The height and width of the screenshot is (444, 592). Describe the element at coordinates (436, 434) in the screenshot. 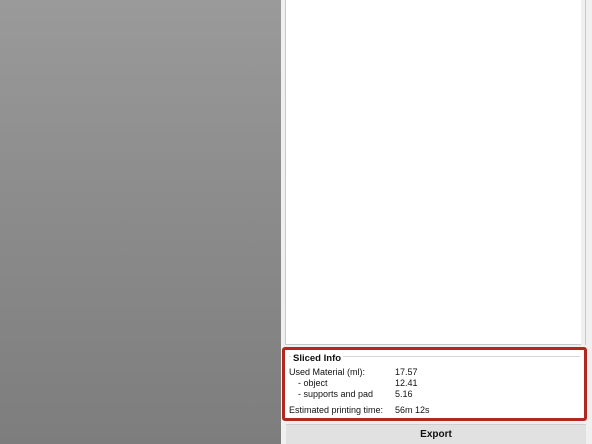

I see `export-button: Export` at that location.